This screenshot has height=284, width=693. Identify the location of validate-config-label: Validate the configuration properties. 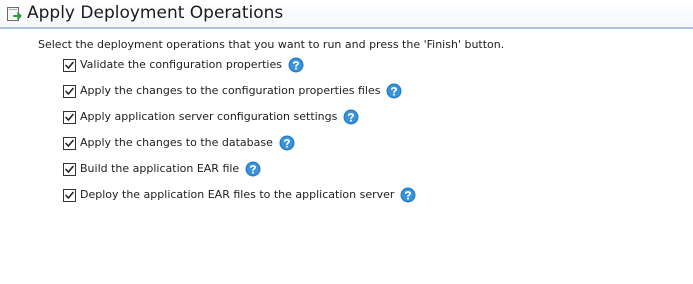
(181, 65).